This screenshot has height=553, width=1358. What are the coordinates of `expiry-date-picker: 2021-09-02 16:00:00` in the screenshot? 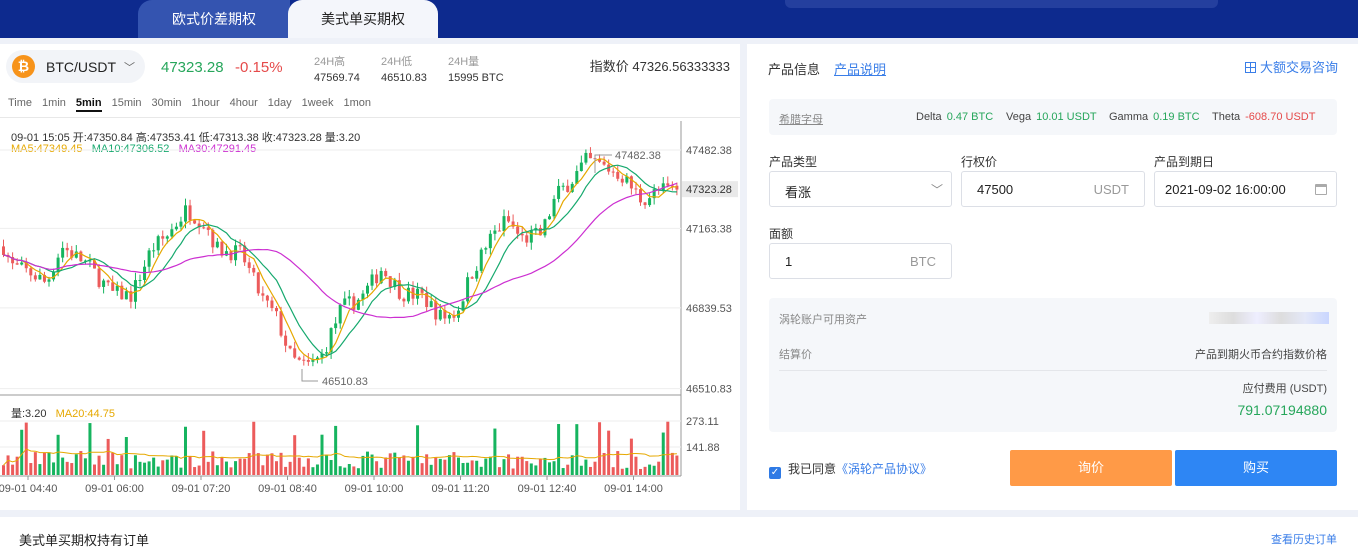 It's located at (1245, 189).